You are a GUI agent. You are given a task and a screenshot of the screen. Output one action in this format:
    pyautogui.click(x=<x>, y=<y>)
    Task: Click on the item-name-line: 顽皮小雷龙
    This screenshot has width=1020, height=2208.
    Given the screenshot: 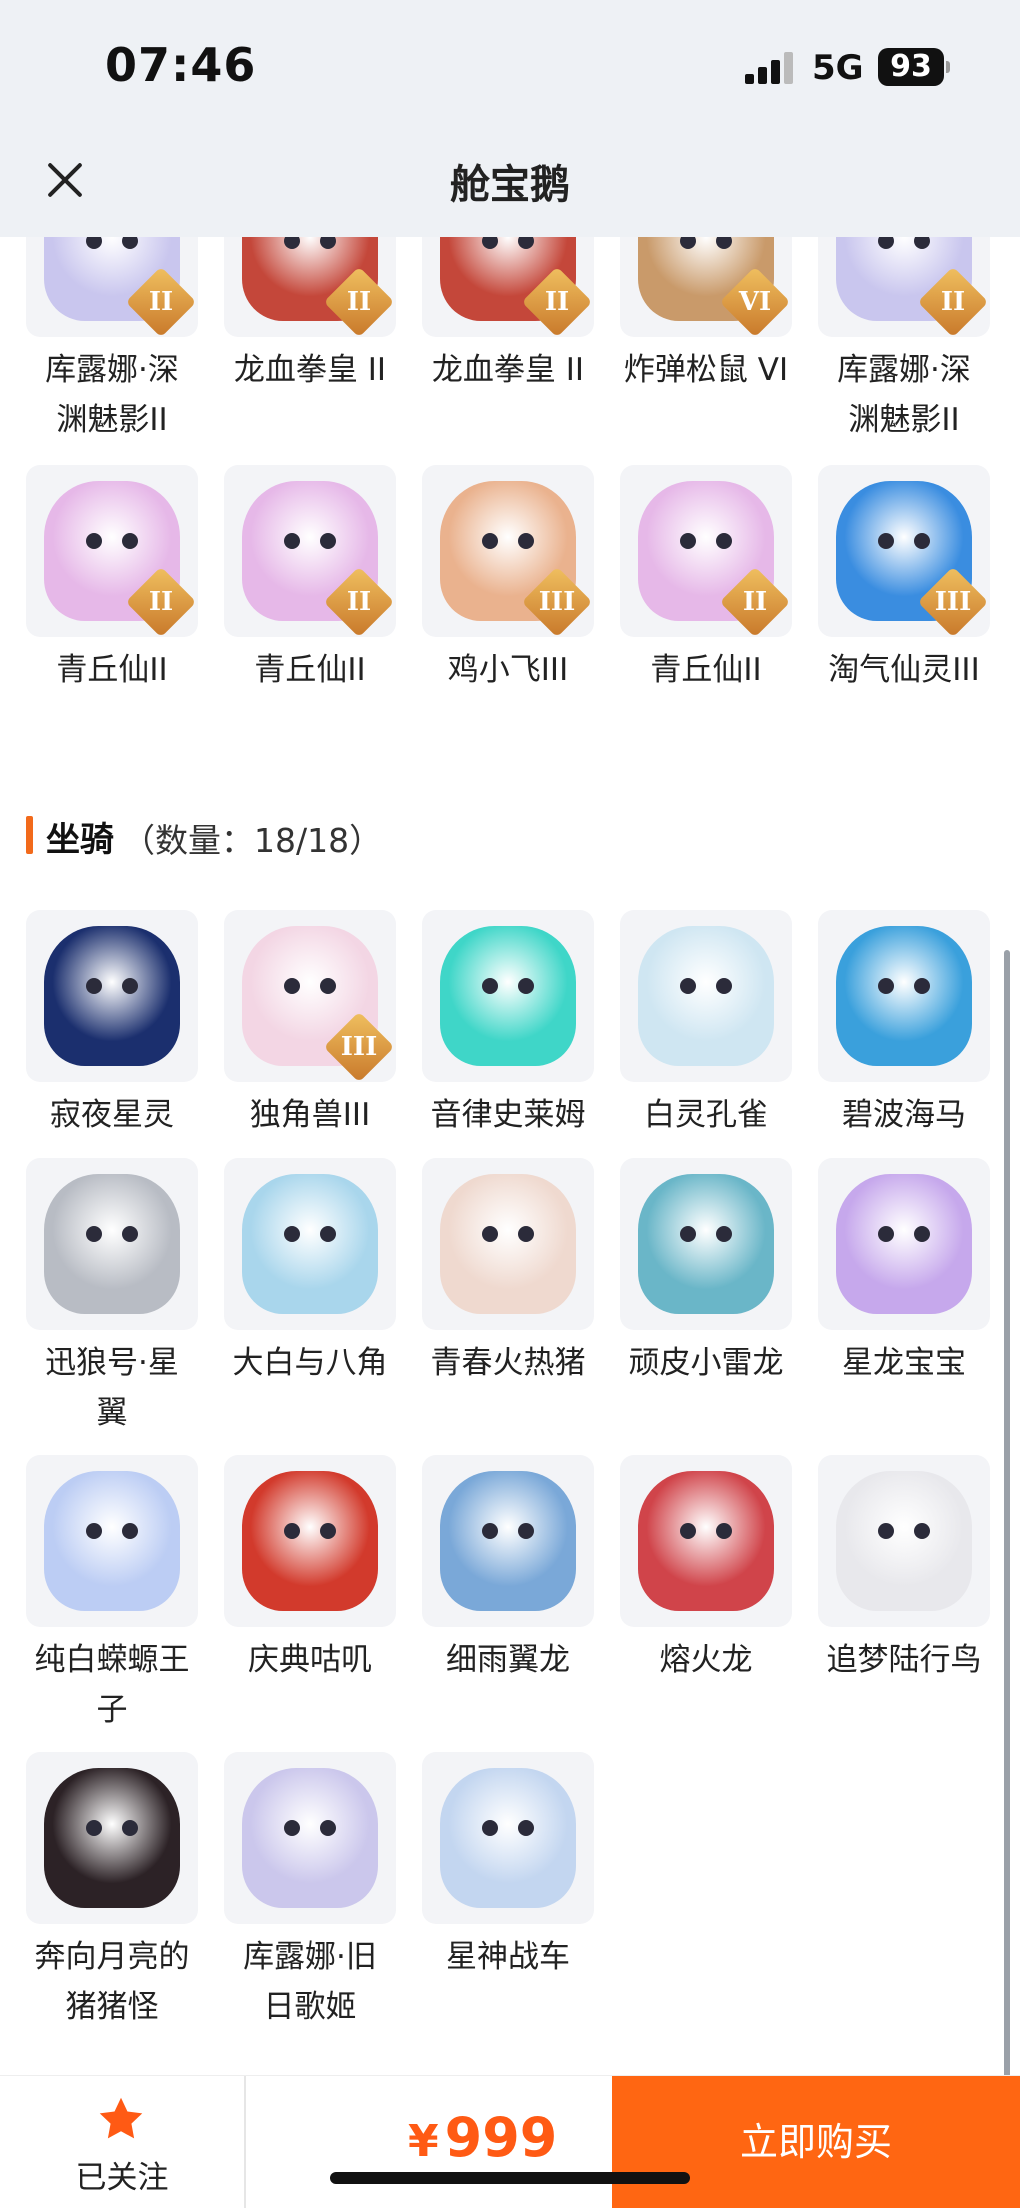 What is the action you would take?
    pyautogui.click(x=706, y=1363)
    